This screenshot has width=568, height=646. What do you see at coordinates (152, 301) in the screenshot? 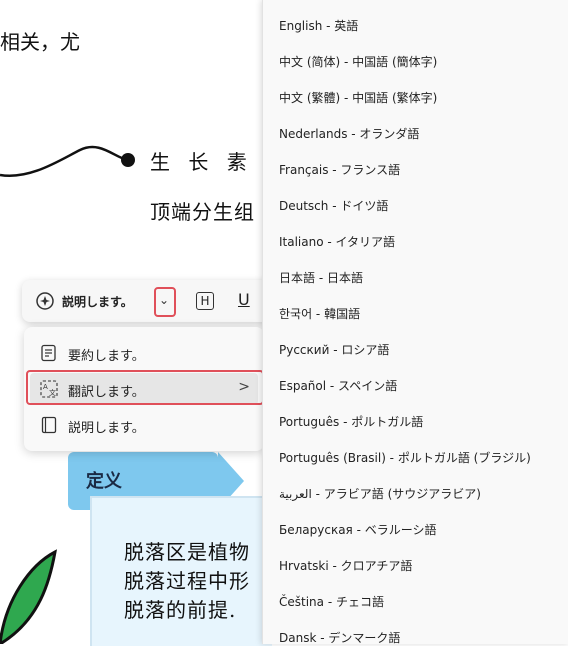
I see `ai-toolbar: 説明します。 ⌄ H U` at bounding box center [152, 301].